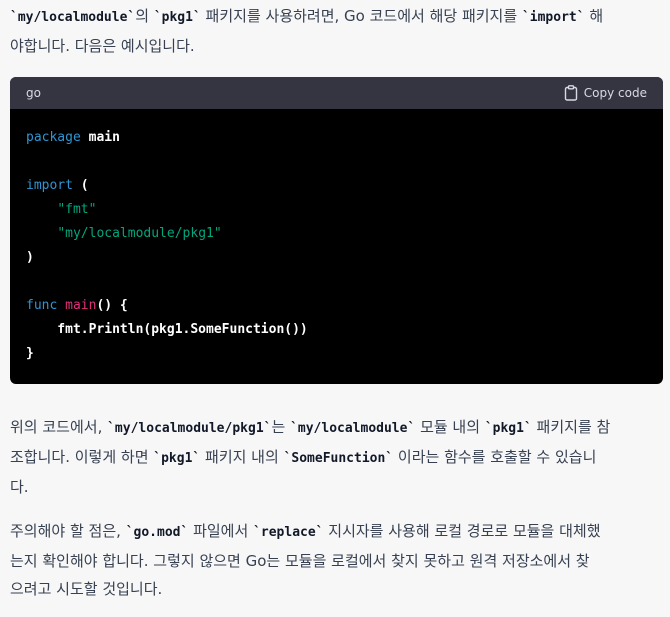 Image resolution: width=670 pixels, height=617 pixels. I want to click on copy-code-label: Copy code, so click(615, 93).